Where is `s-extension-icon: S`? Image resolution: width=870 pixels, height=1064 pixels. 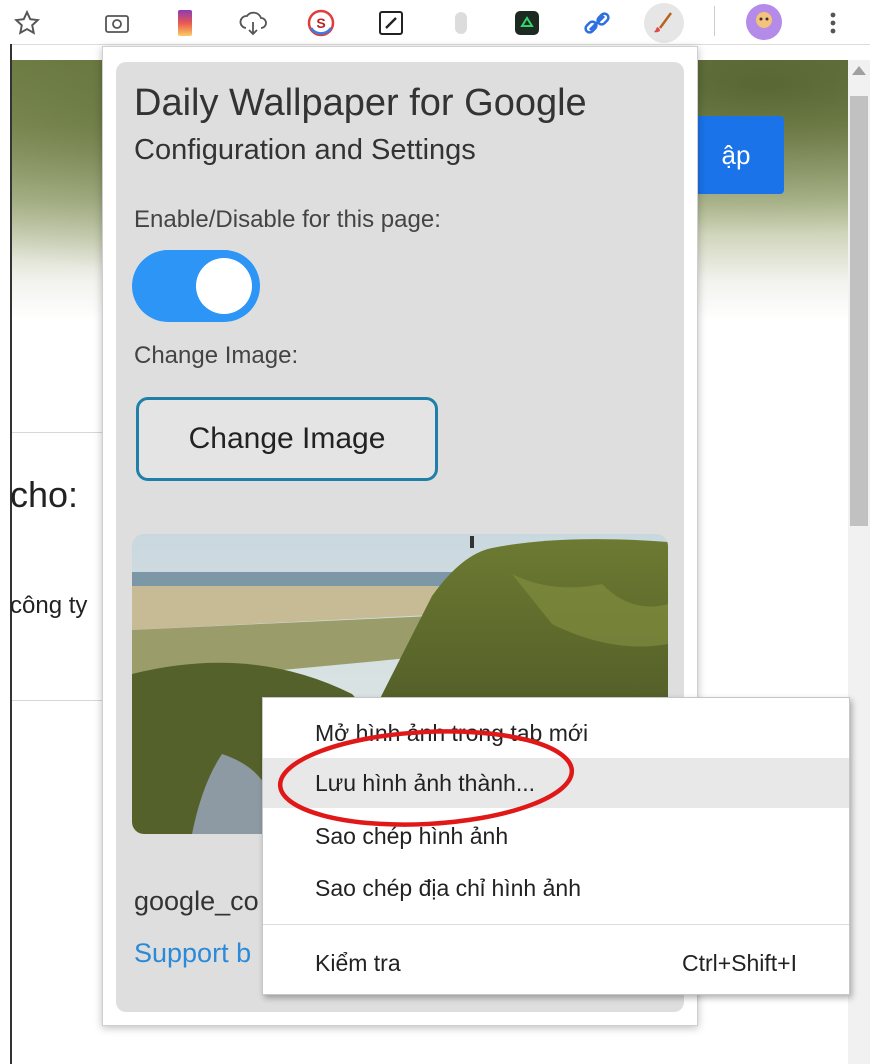
s-extension-icon: S is located at coordinates (321, 23).